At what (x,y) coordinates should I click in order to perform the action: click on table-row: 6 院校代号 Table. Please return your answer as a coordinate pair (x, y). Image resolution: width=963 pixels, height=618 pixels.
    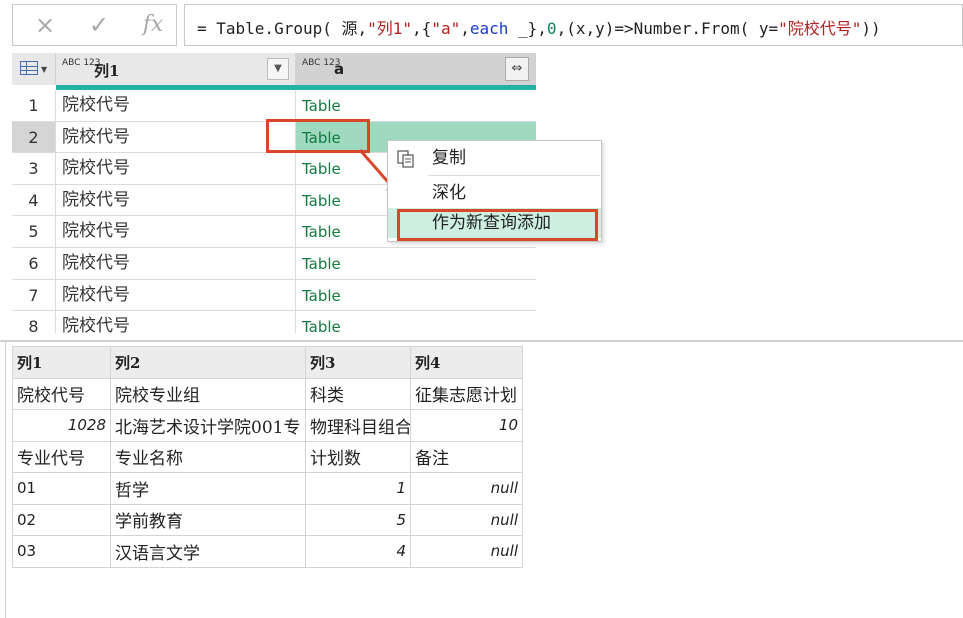
    Looking at the image, I should click on (274, 264).